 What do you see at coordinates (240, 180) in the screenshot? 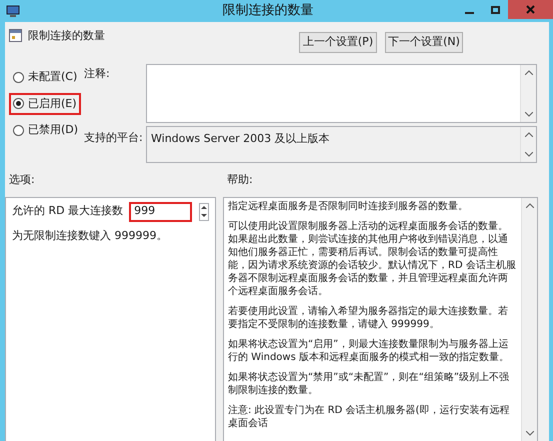
I see `help-label: 帮助:` at bounding box center [240, 180].